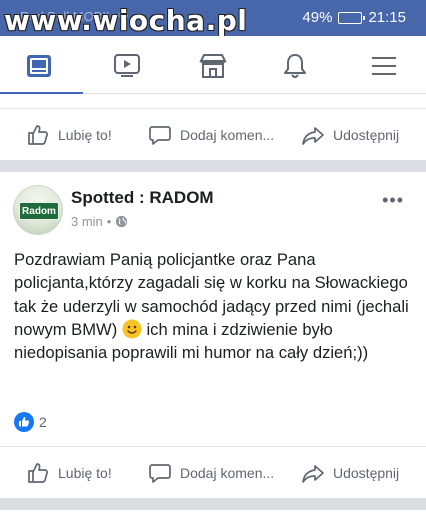 The width and height of the screenshot is (426, 525). Describe the element at coordinates (24, 422) in the screenshot. I see `like-reaction-icon` at that location.